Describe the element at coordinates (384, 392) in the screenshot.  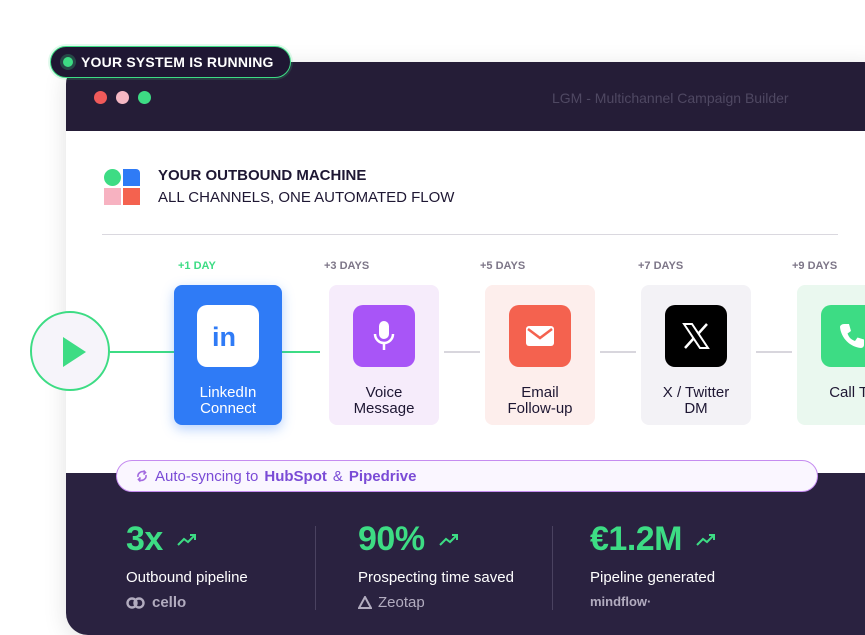
I see `step-label: Voice` at that location.